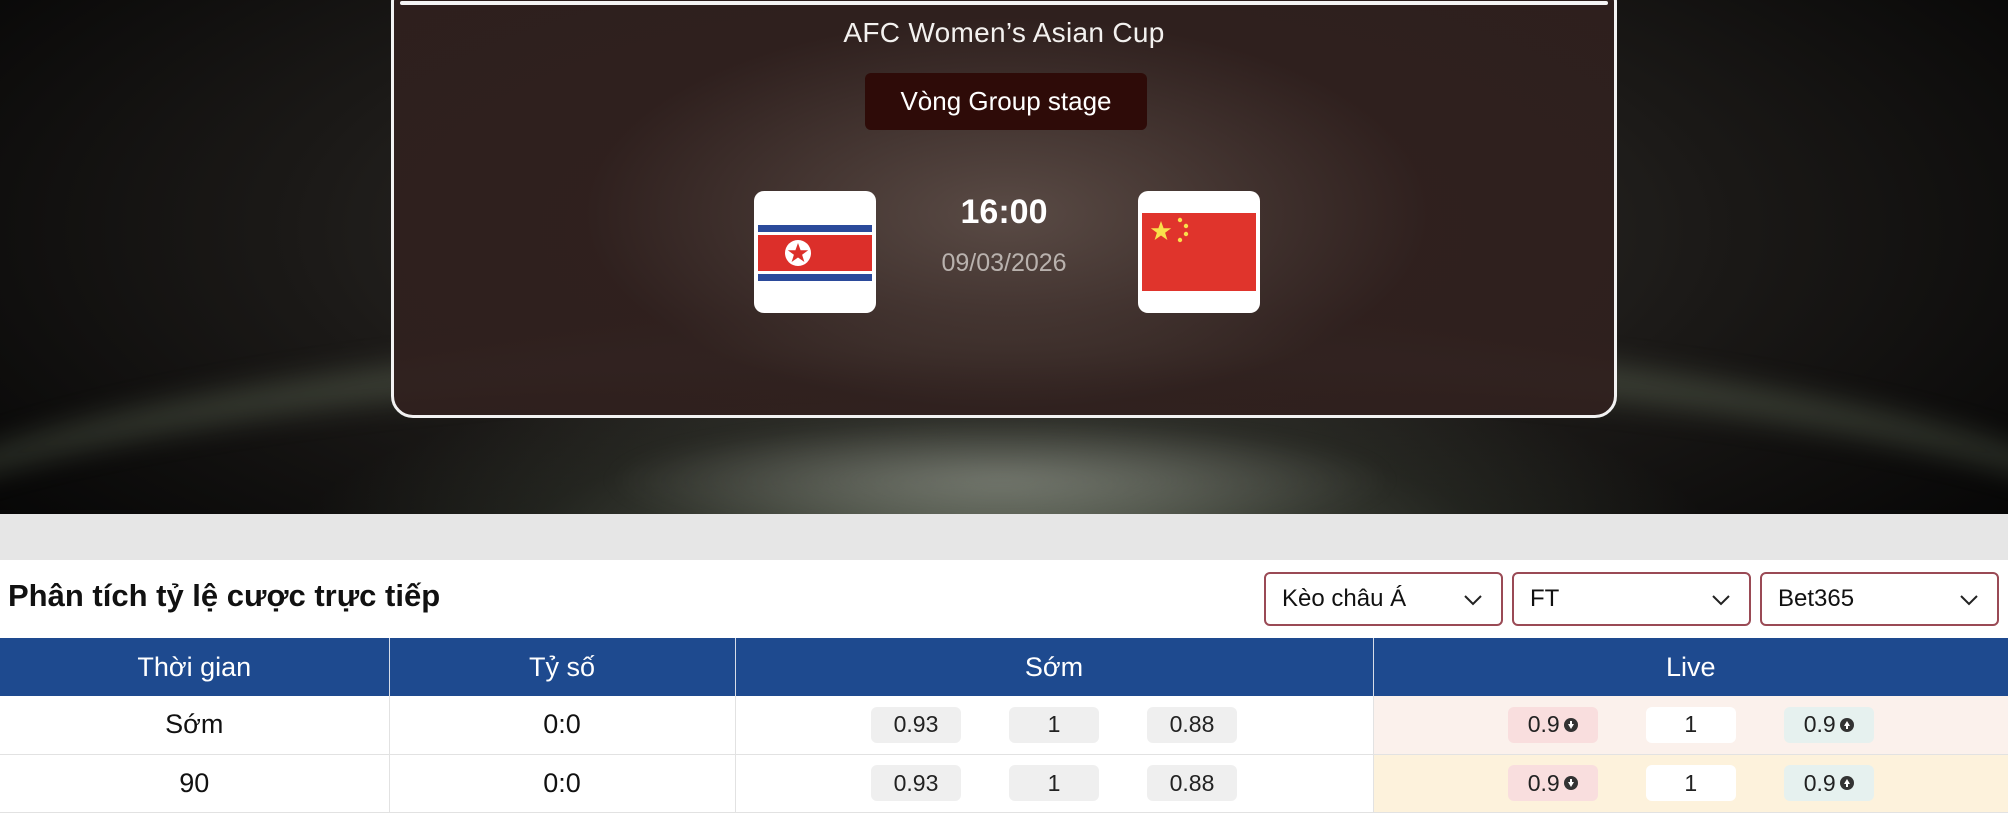 The height and width of the screenshot is (813, 2008). Describe the element at coordinates (1004, 212) in the screenshot. I see `kickoff-time: 16:00` at that location.